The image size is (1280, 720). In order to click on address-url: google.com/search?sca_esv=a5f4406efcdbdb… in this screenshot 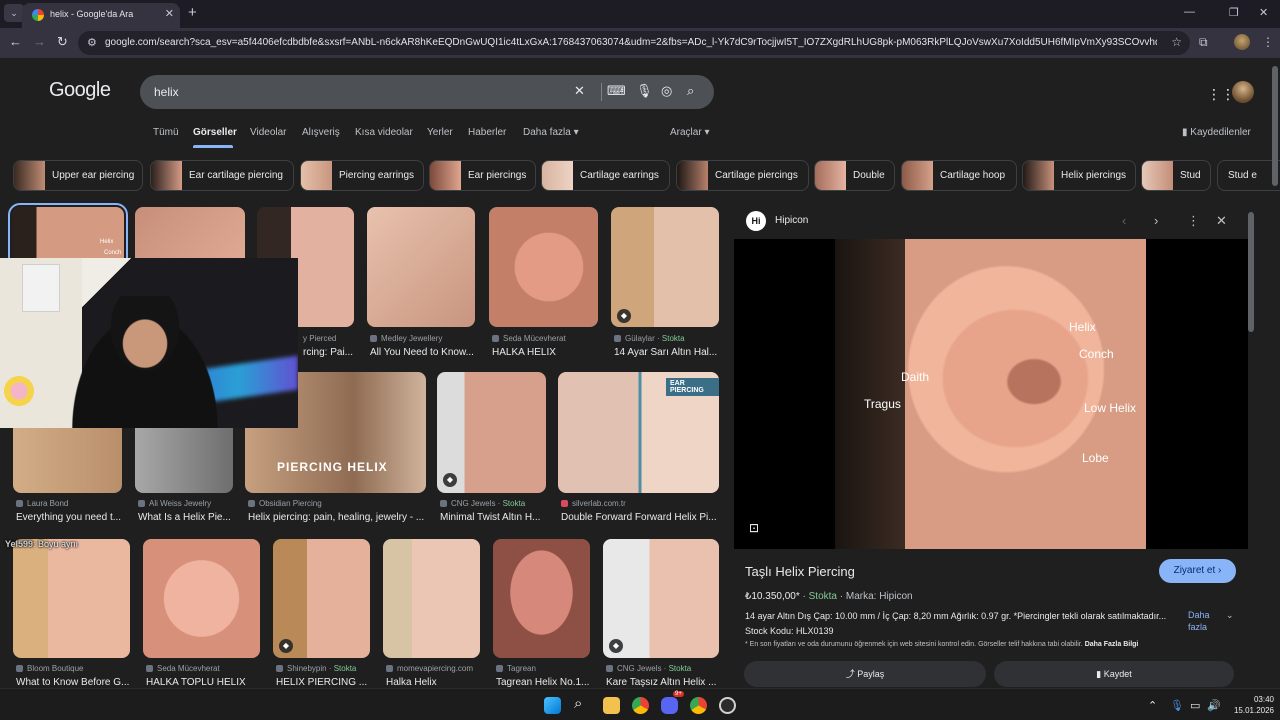, I will do `click(631, 42)`.